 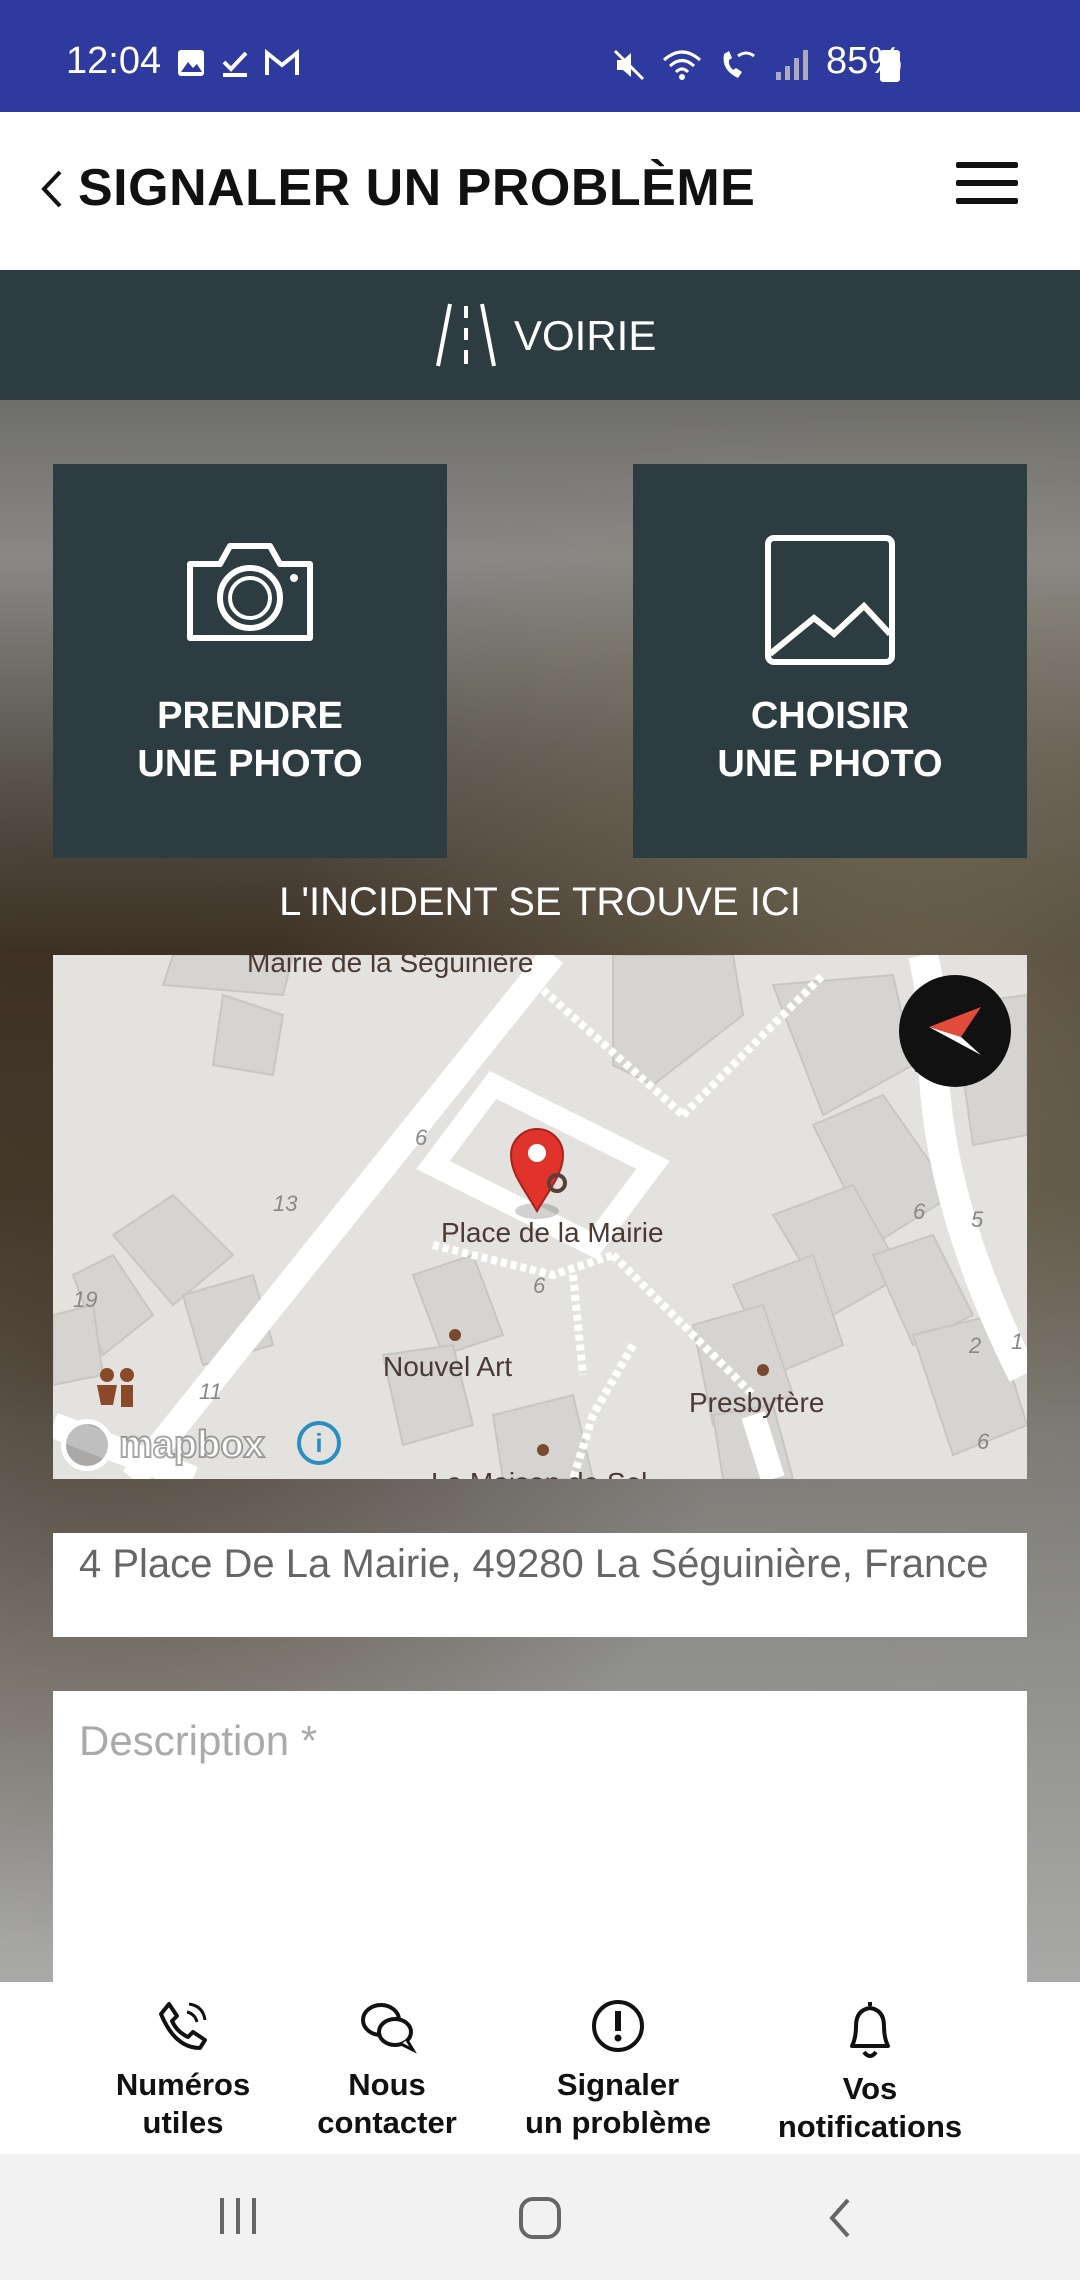 What do you see at coordinates (539, 1473) in the screenshot?
I see `map-label-cut: La Maison de Sel` at bounding box center [539, 1473].